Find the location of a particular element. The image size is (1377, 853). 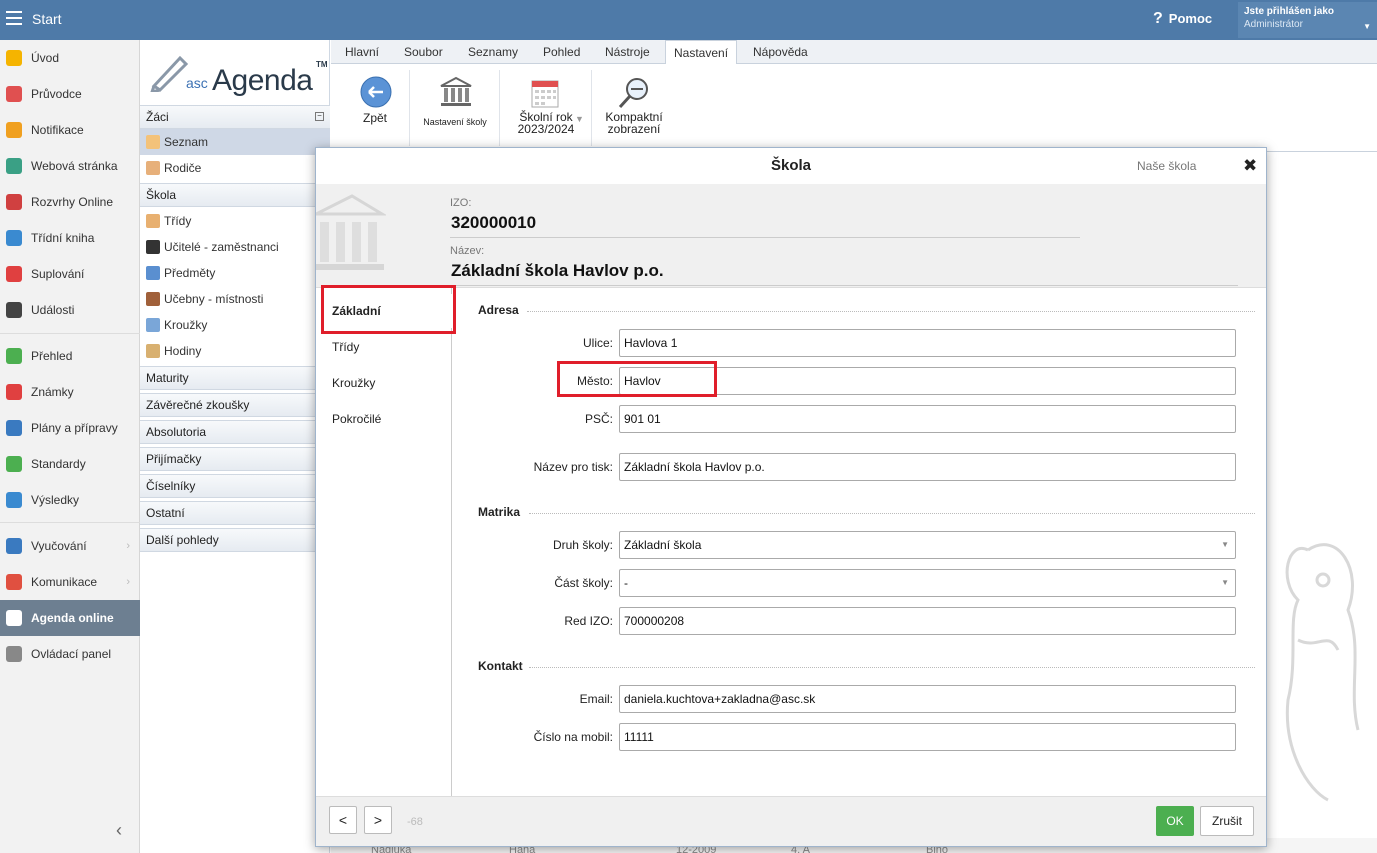

ribbon-tab: Nápověda is located at coordinates (780, 52).